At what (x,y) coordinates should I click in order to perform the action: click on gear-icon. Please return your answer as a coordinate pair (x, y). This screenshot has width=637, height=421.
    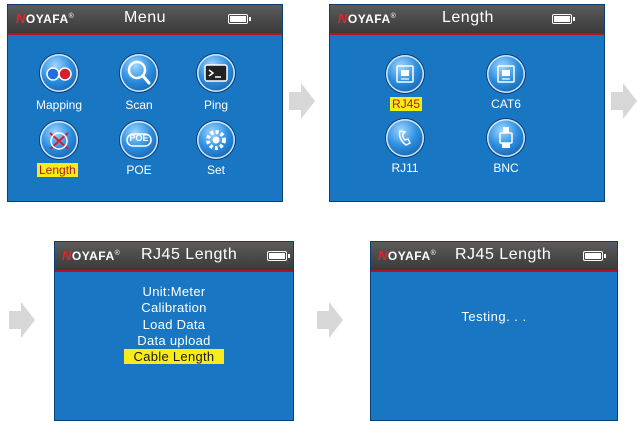
    Looking at the image, I should click on (216, 140).